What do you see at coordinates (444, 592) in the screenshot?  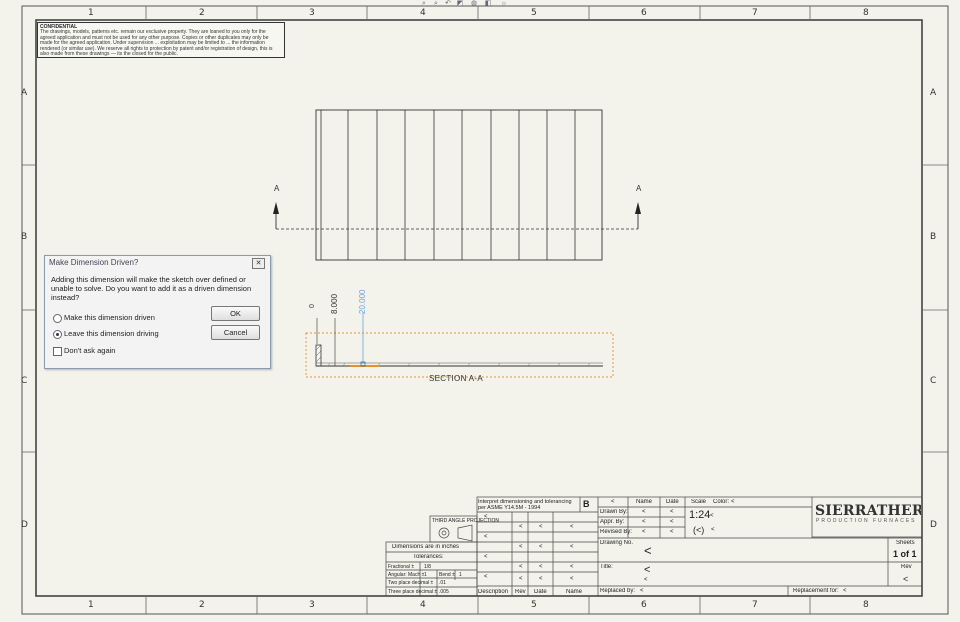 I see `three-place-value: .005` at bounding box center [444, 592].